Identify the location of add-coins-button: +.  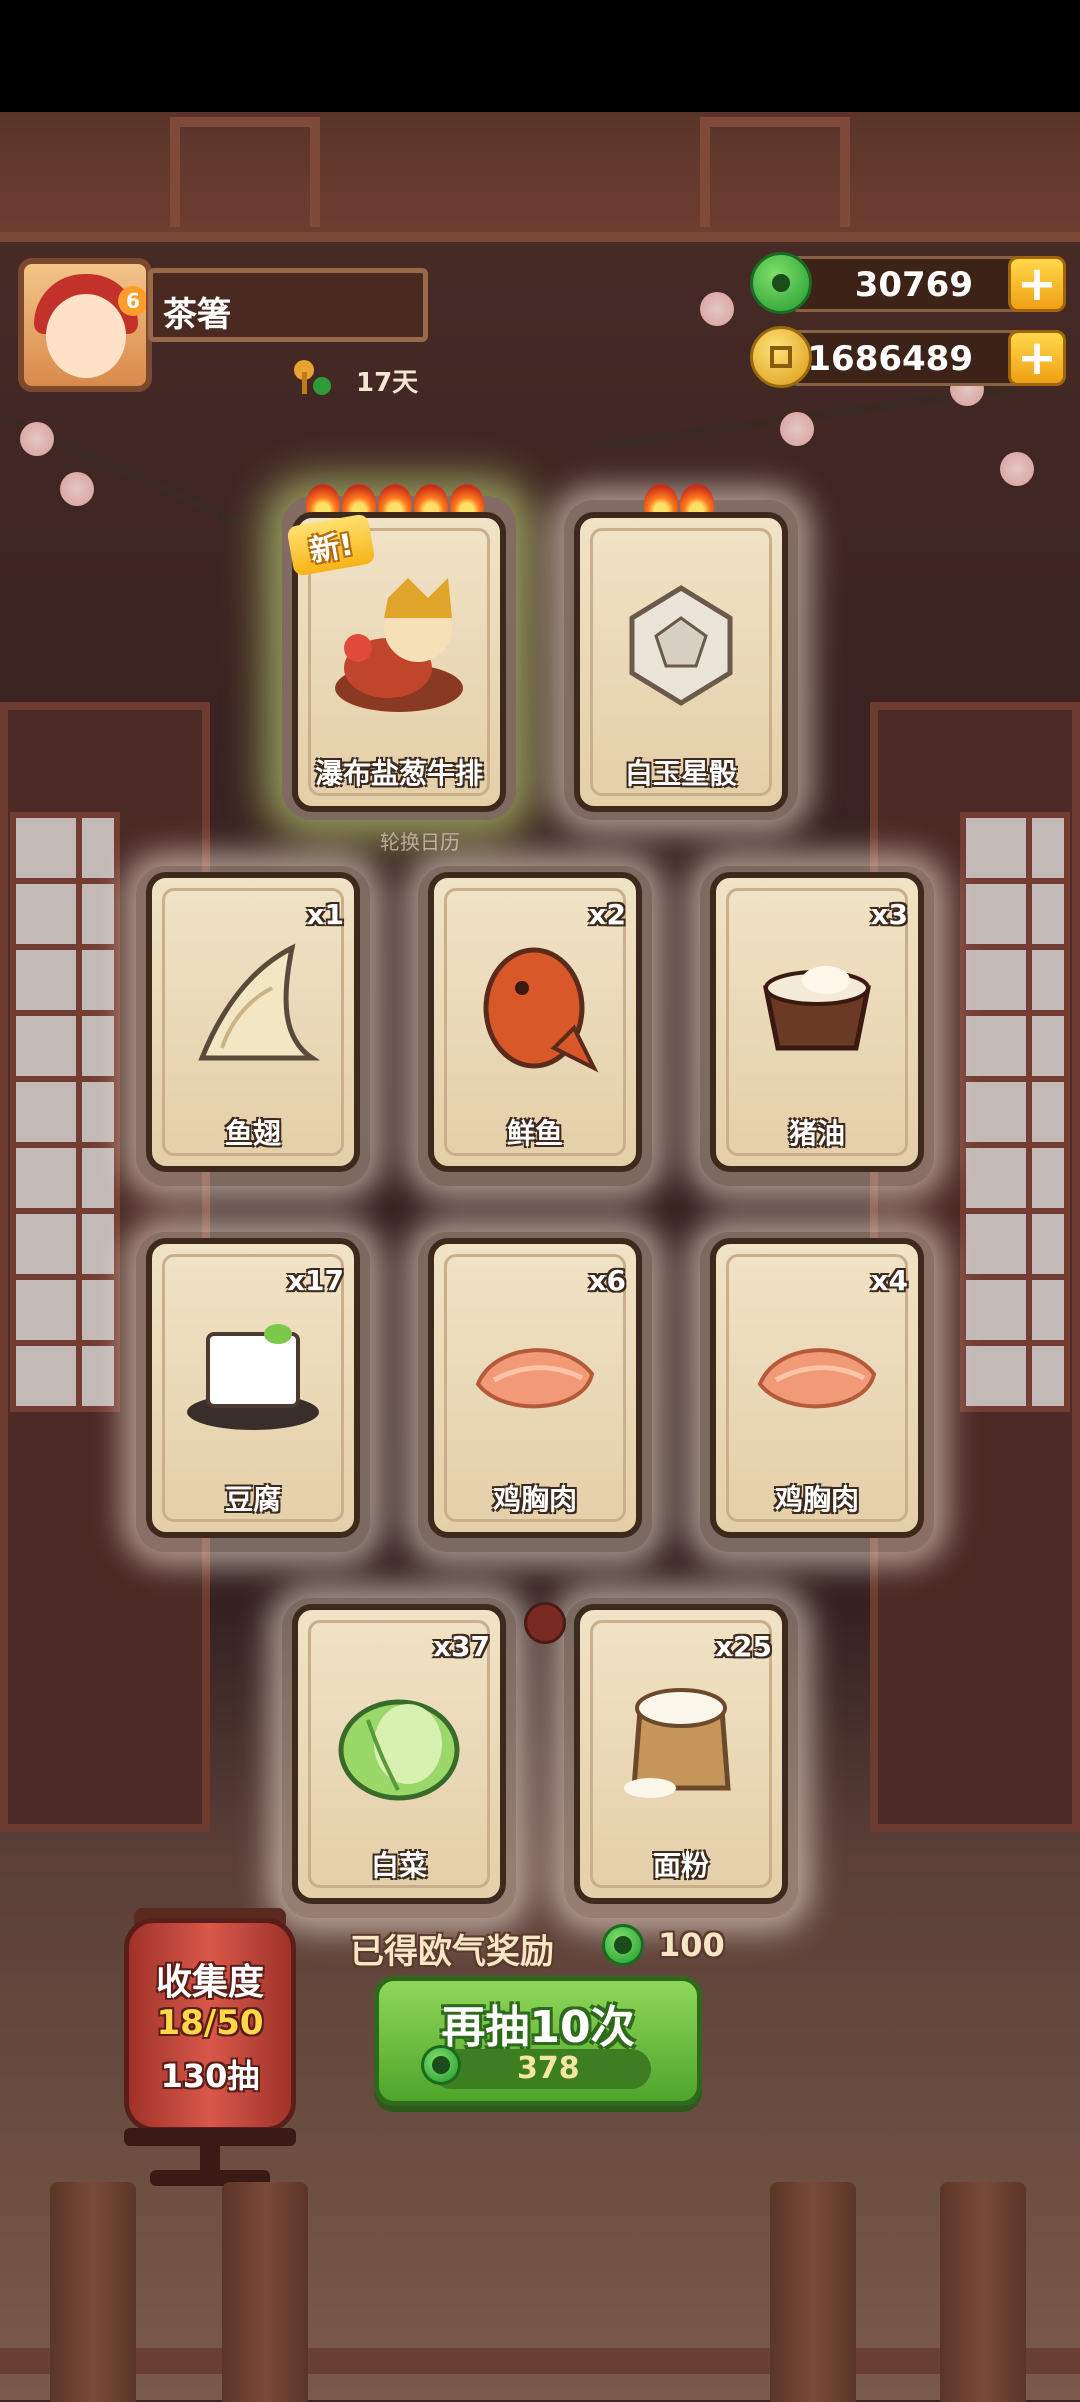
(1037, 358).